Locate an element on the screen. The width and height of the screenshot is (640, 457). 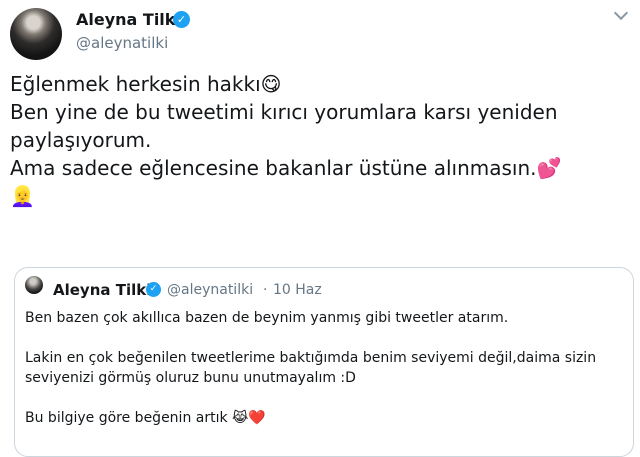
two-hearts-icon: 💕 is located at coordinates (549, 168).